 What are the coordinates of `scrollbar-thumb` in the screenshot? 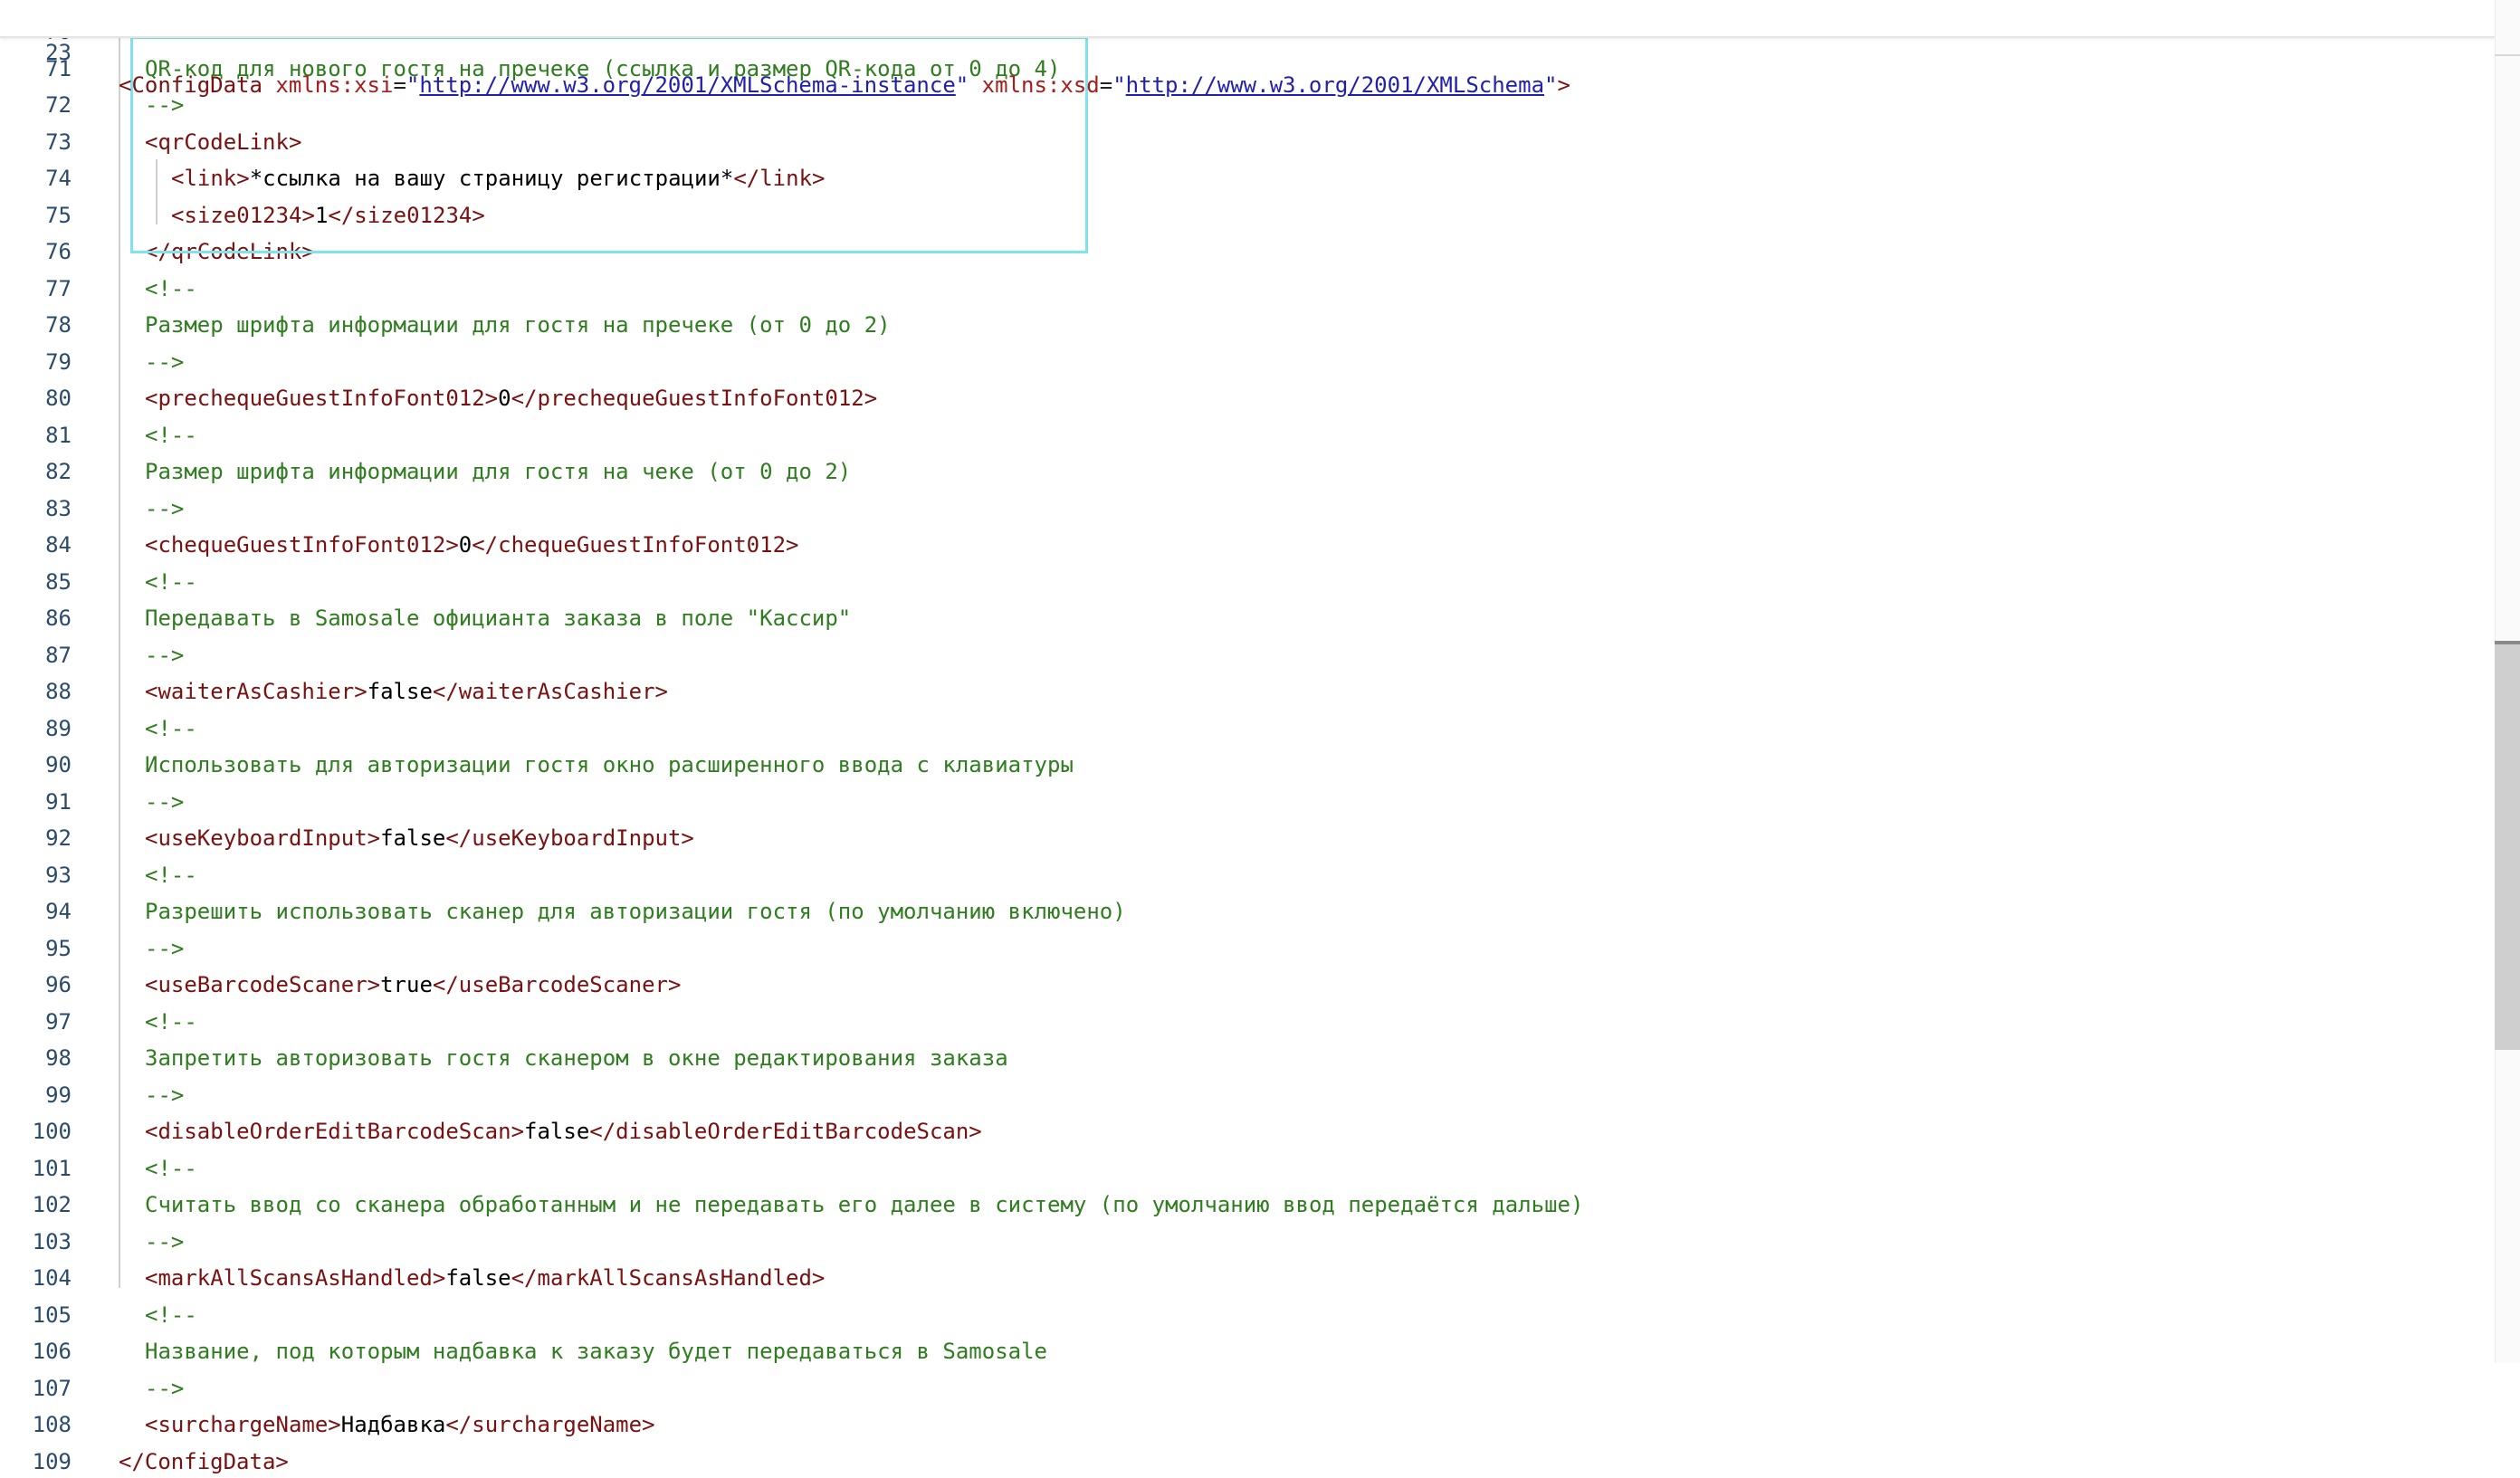 It's located at (2507, 845).